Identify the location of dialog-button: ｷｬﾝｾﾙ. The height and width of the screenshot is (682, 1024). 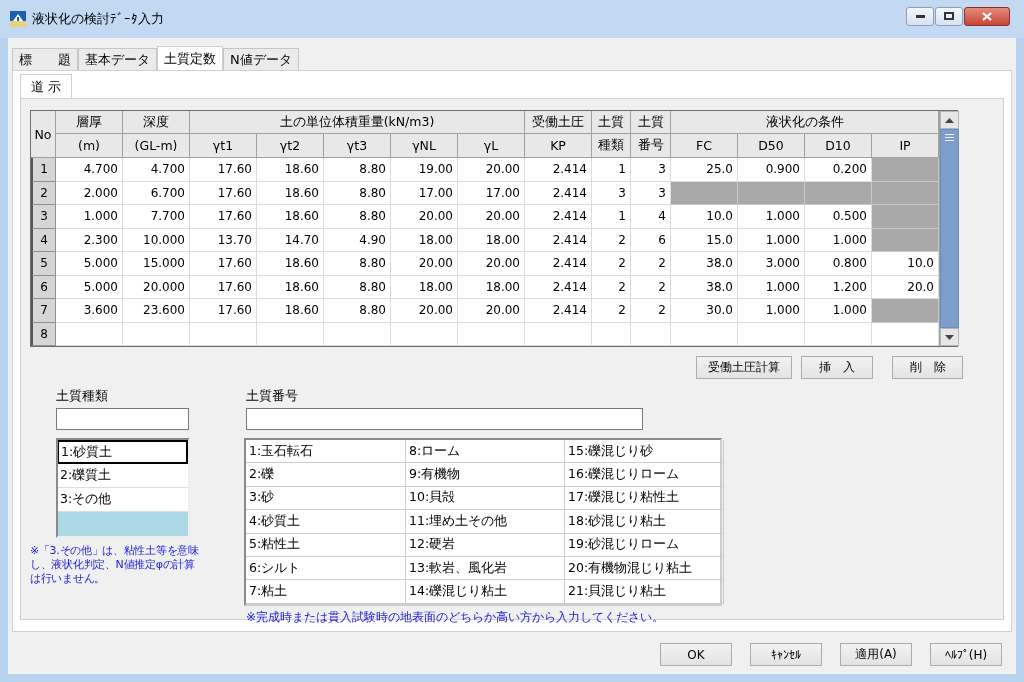
(786, 654).